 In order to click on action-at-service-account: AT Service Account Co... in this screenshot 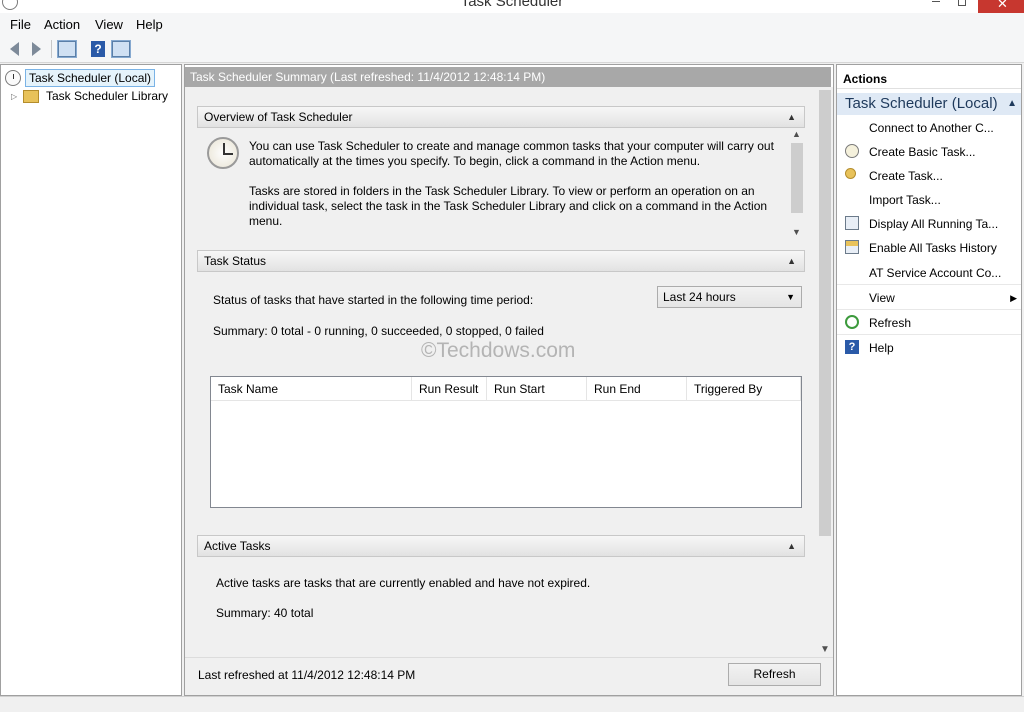, I will do `click(929, 273)`.